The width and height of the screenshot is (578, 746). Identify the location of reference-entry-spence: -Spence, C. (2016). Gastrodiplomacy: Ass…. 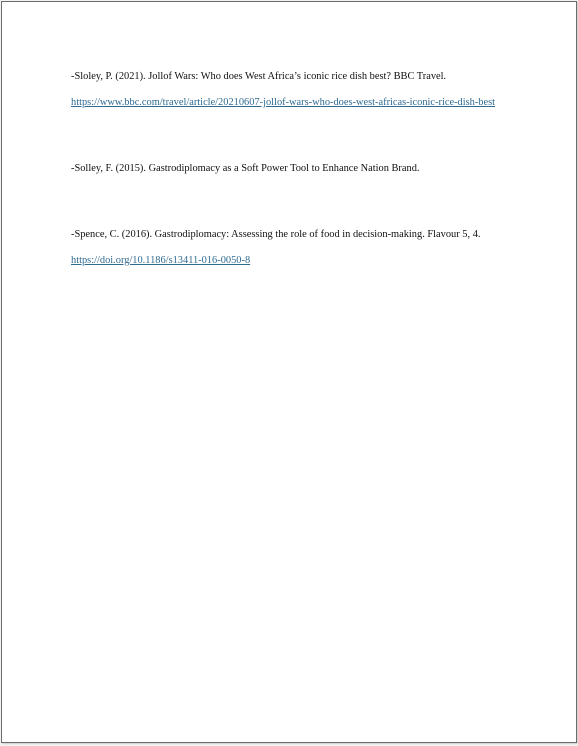
(291, 248).